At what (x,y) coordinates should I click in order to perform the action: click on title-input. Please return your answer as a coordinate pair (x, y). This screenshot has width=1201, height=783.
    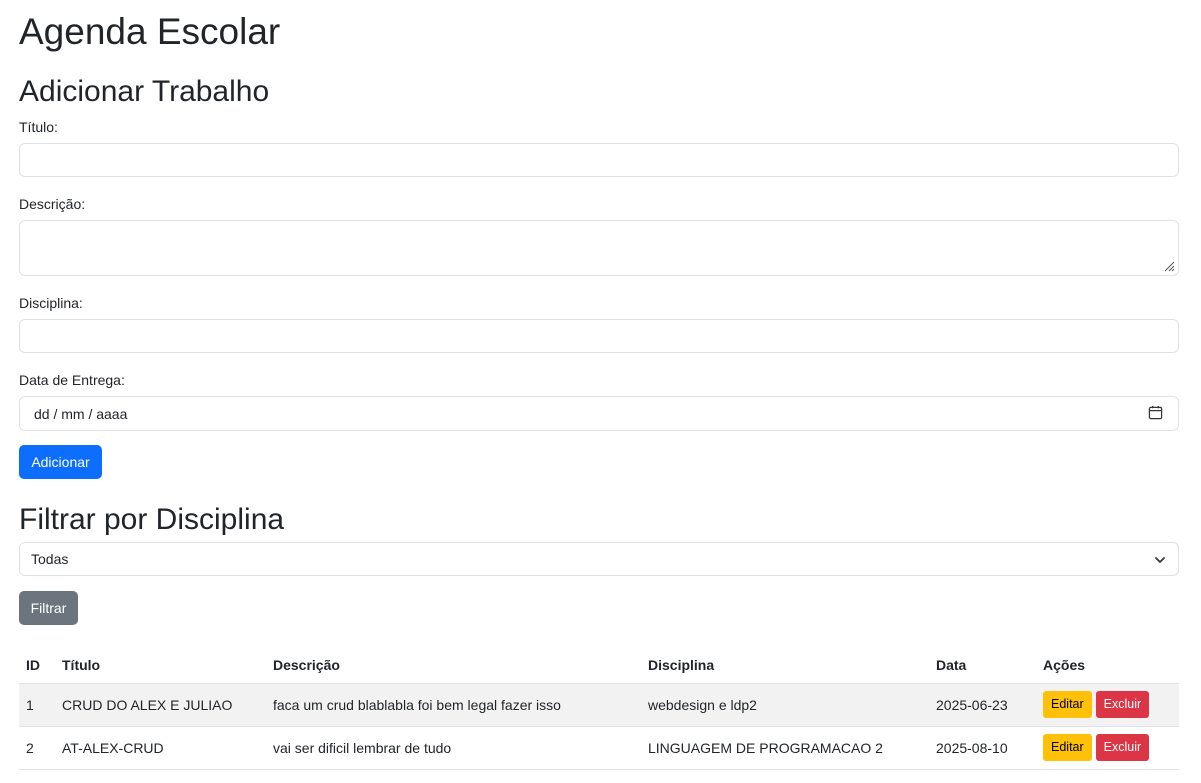
    Looking at the image, I should click on (599, 160).